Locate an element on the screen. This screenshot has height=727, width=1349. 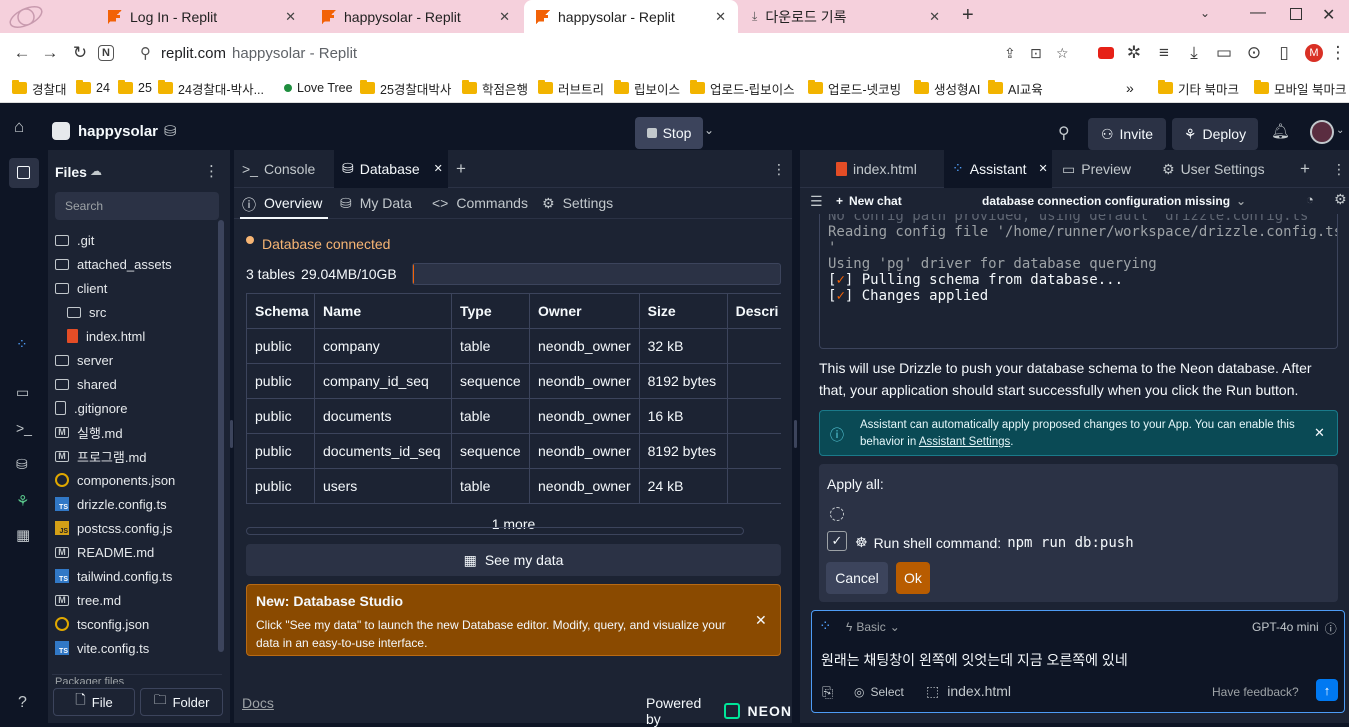
preview-icon: ▭ is located at coordinates (22, 392).